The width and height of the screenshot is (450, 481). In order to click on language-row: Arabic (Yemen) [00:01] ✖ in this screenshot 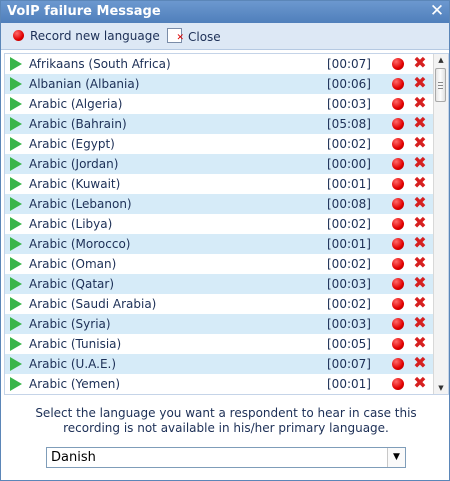, I will do `click(219, 384)`.